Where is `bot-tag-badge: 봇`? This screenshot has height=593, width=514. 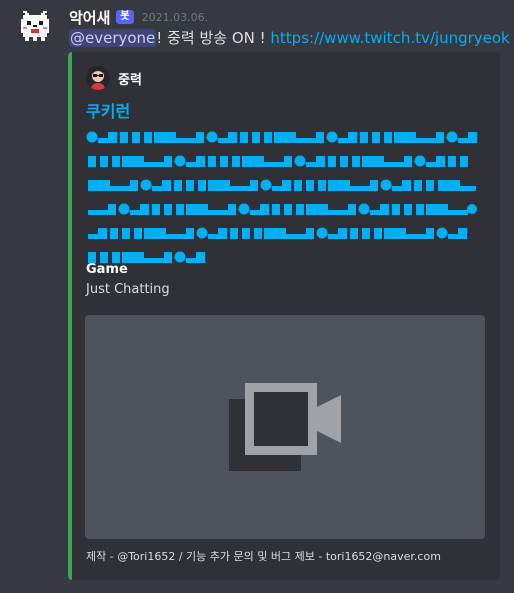
bot-tag-badge: 봇 is located at coordinates (125, 17).